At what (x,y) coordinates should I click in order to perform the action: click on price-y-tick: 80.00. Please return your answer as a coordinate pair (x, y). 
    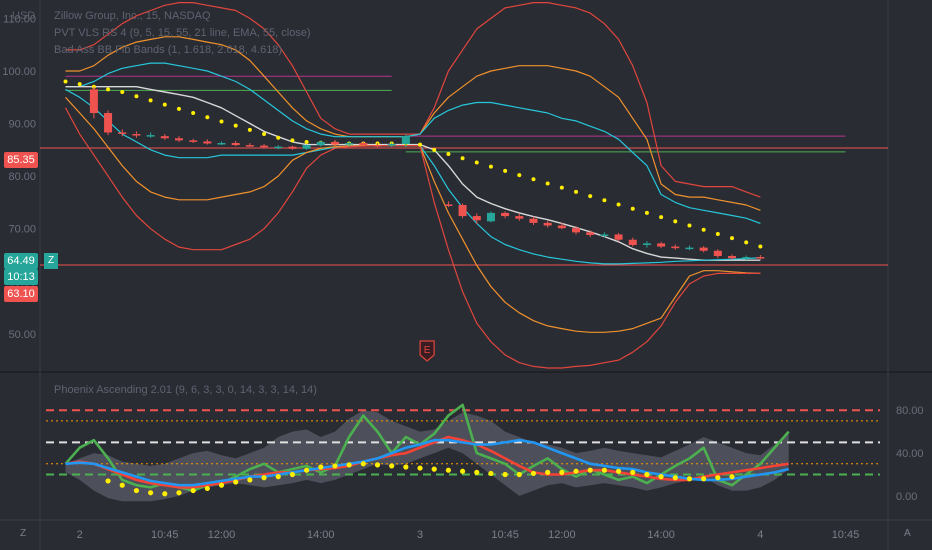
    Looking at the image, I should click on (22, 177).